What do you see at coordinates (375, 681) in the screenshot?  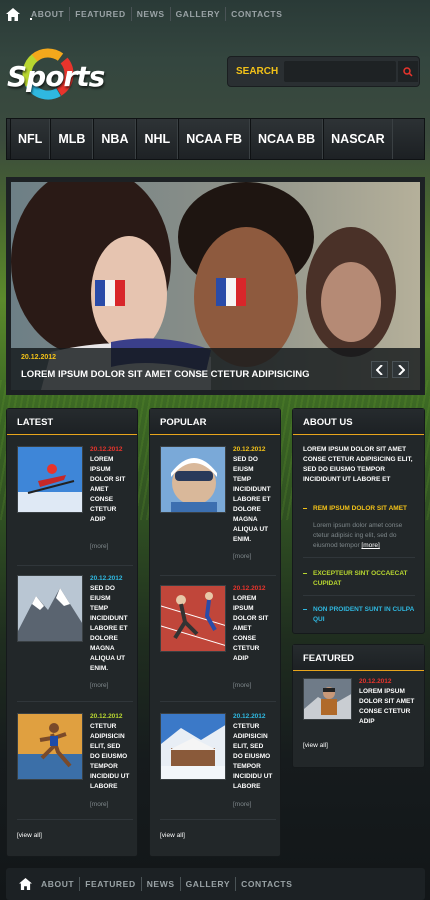 I see `featured-date: 20.12.2012` at bounding box center [375, 681].